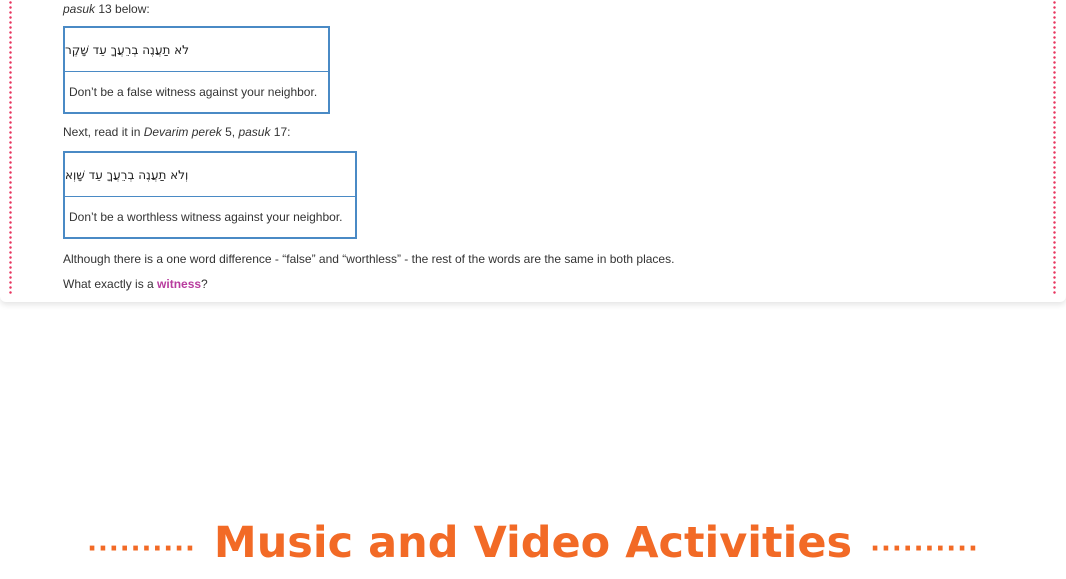  What do you see at coordinates (10, 148) in the screenshot?
I see `dotted-border-left` at bounding box center [10, 148].